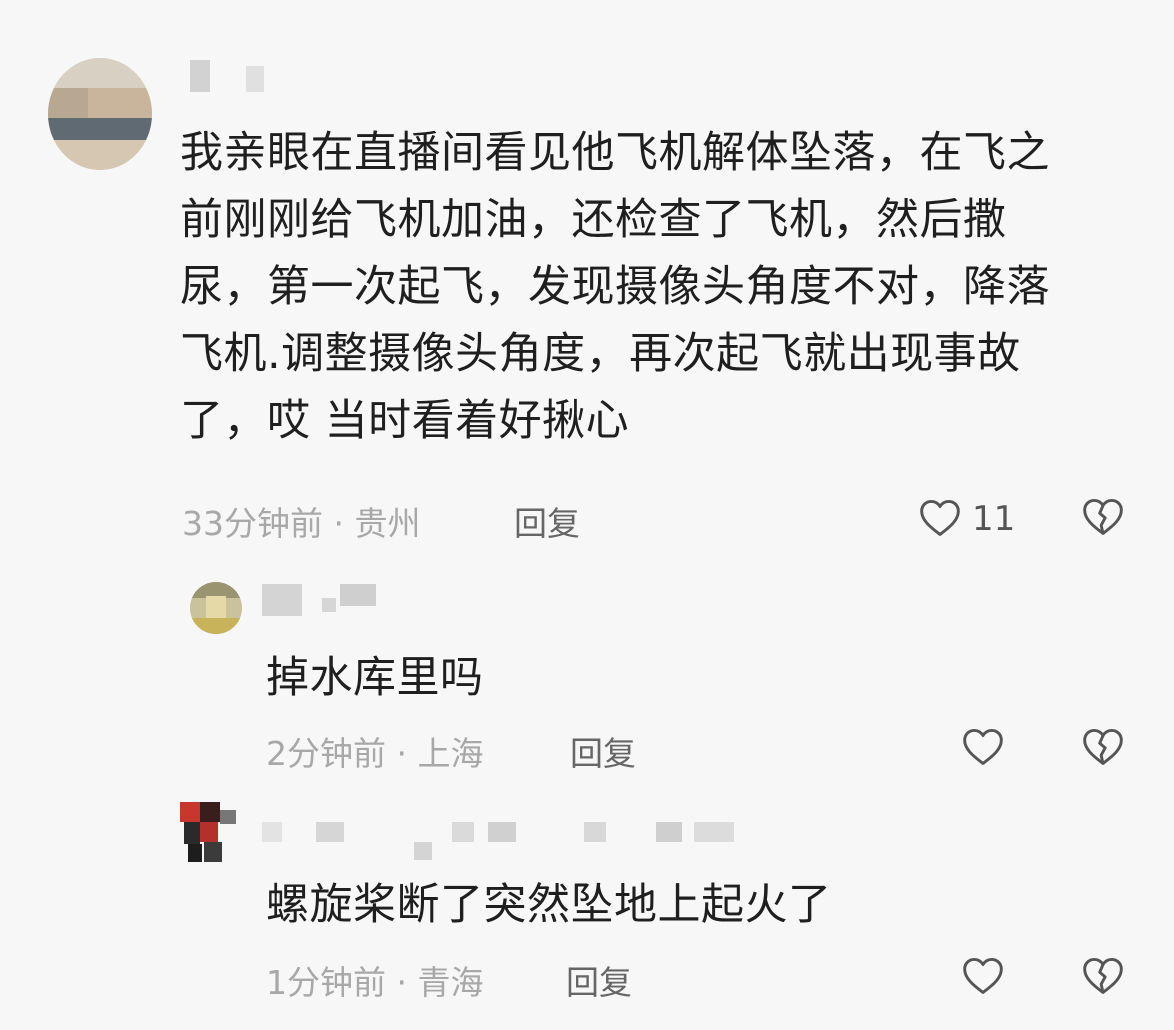 This screenshot has width=1174, height=1030. What do you see at coordinates (375, 982) in the screenshot?
I see `comment-meta: 1分钟前 · 青海` at bounding box center [375, 982].